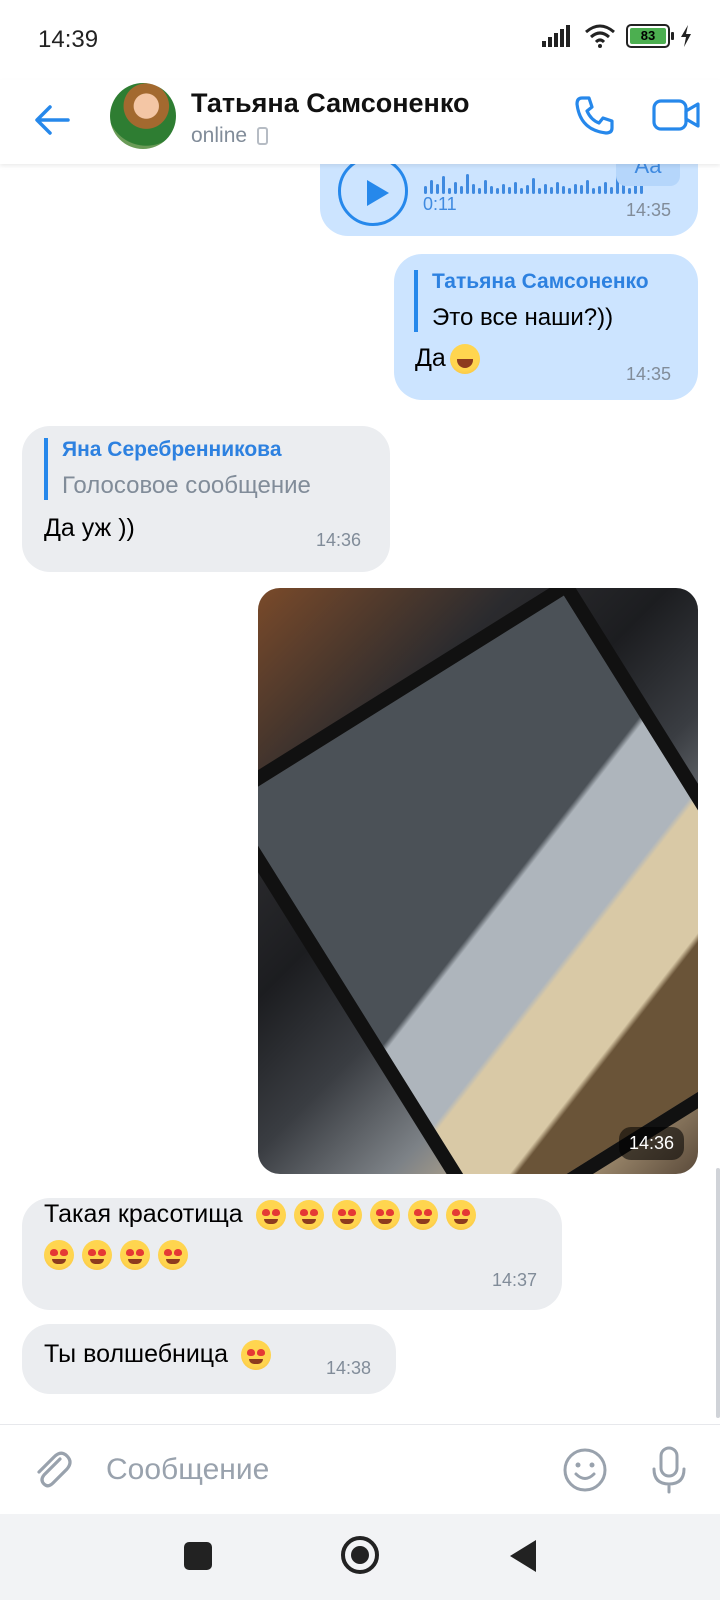 This screenshot has width=720, height=1600. I want to click on message-text-content: Такая красотища, so click(143, 1214).